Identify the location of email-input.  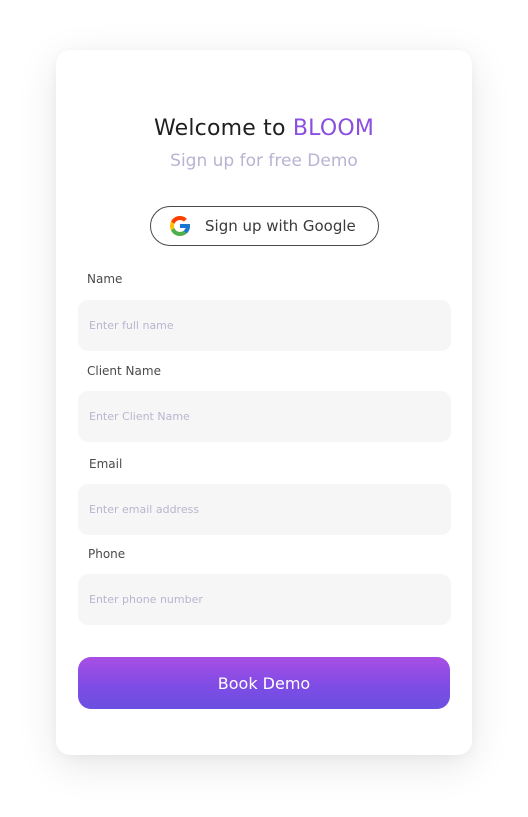
(264, 509).